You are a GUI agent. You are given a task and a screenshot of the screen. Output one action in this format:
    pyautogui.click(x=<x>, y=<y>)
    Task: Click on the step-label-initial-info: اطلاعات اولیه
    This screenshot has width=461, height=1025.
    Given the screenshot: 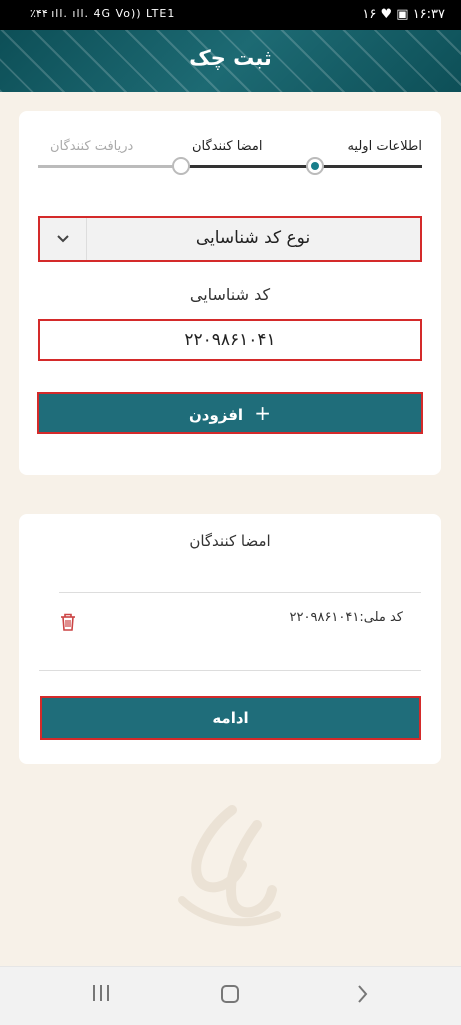 What is the action you would take?
    pyautogui.click(x=384, y=146)
    